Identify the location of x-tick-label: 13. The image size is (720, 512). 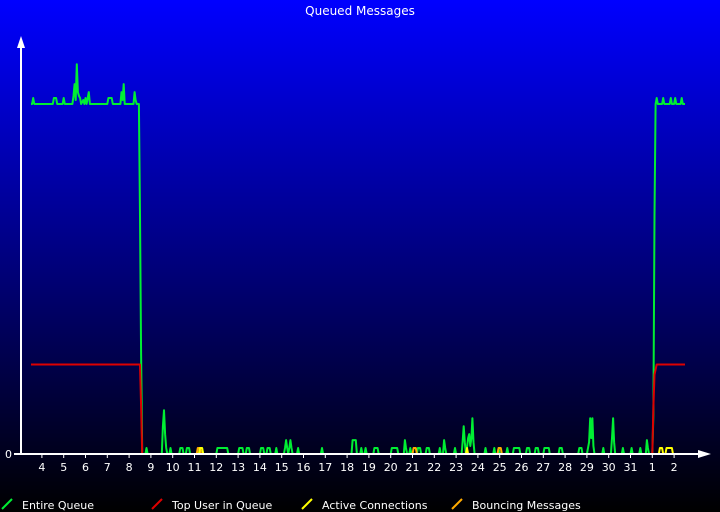
(238, 467).